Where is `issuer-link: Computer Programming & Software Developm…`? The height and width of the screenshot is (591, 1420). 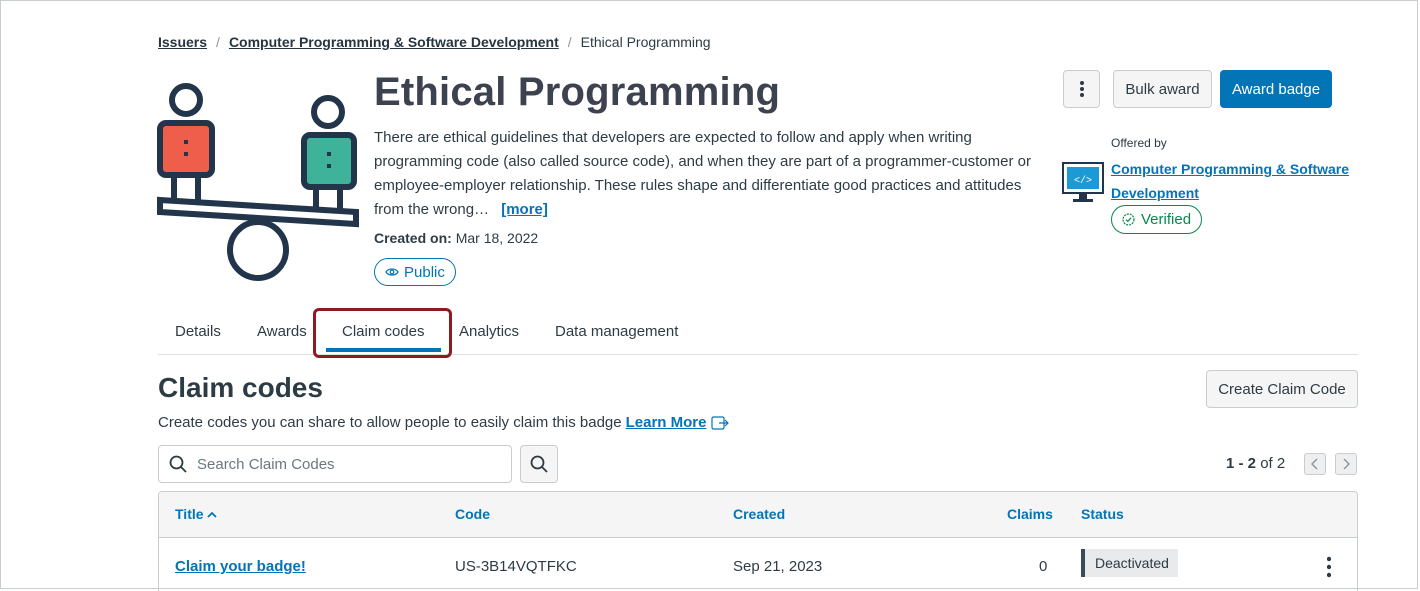 issuer-link: Computer Programming & Software Developm… is located at coordinates (1231, 181).